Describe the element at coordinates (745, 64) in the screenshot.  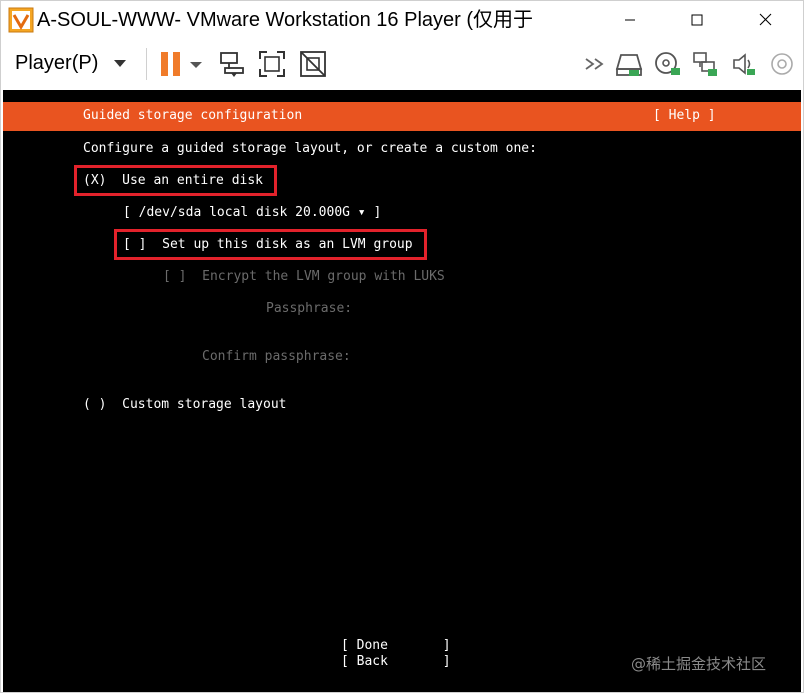
I see `sound-icon` at that location.